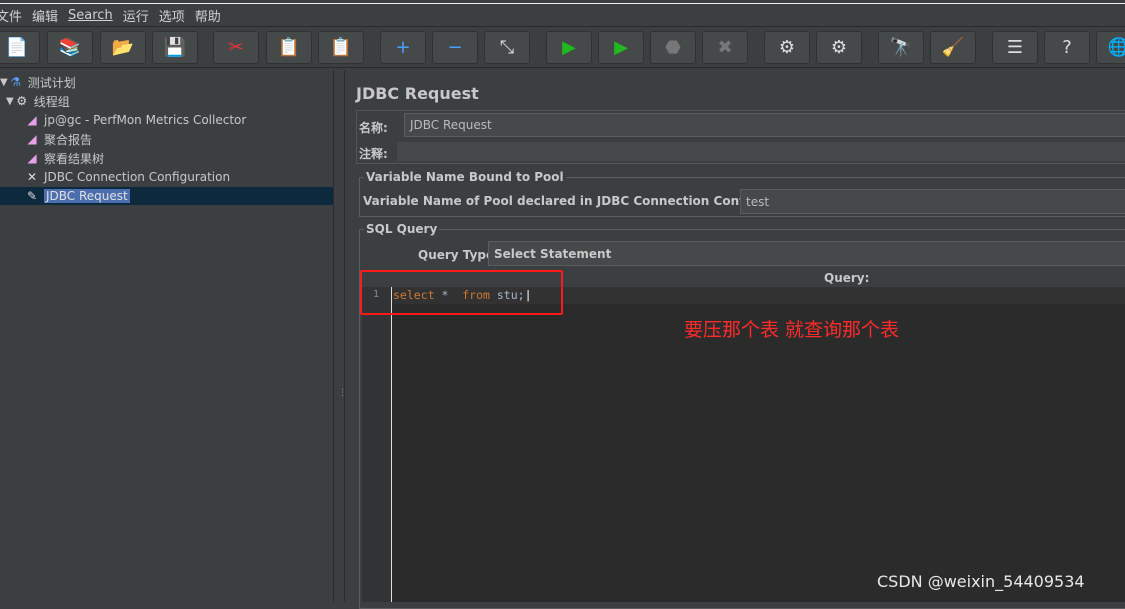 This screenshot has width=1125, height=609. Describe the element at coordinates (51, 101) in the screenshot. I see `tree-node-label: 线程组` at that location.